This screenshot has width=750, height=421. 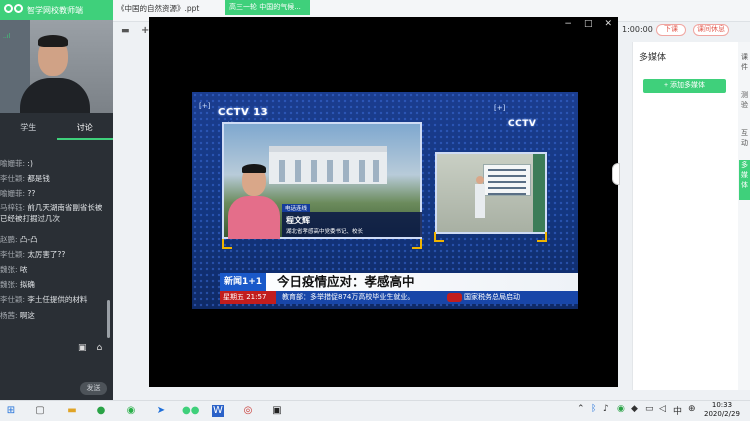 What do you see at coordinates (158, 8) in the screenshot?
I see `tab-file-ppt: 《中国的自然资源》.ppt` at bounding box center [158, 8].